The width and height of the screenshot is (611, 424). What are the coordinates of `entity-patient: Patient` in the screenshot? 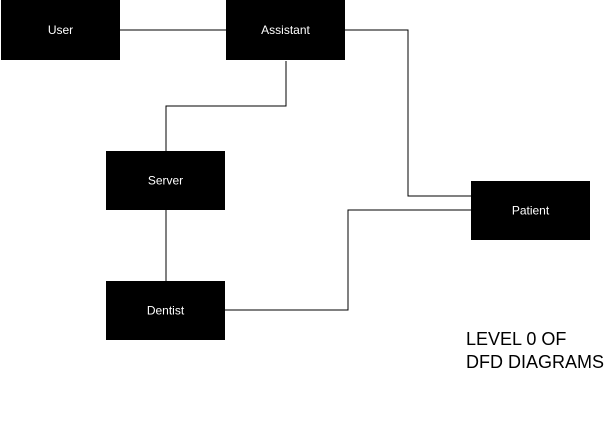 It's located at (530, 210).